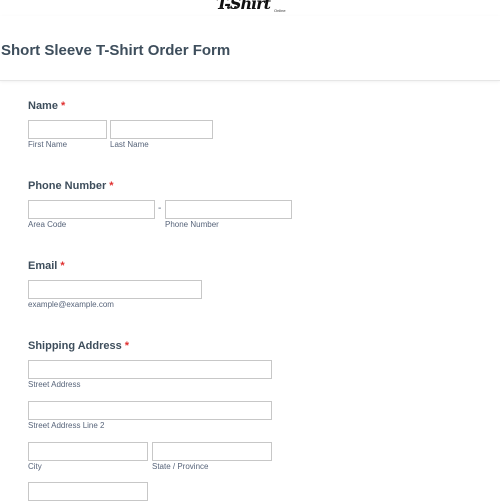 This screenshot has height=501, width=500. What do you see at coordinates (91, 209) in the screenshot?
I see `area-code-input` at bounding box center [91, 209].